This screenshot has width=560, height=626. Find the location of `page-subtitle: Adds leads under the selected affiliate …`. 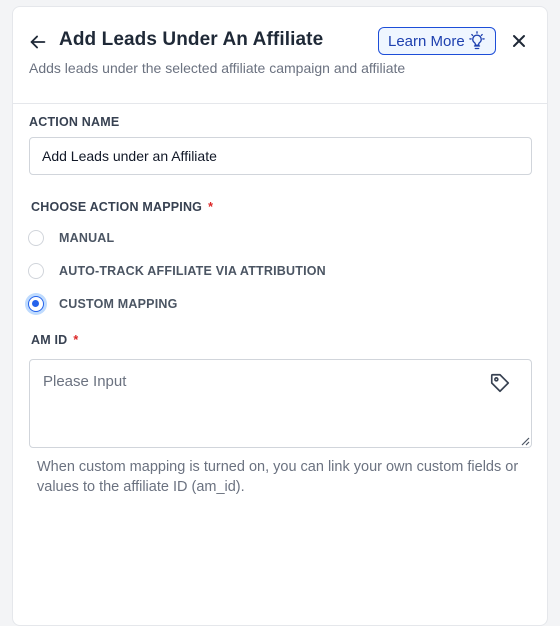

page-subtitle: Adds leads under the selected affiliate … is located at coordinates (217, 68).